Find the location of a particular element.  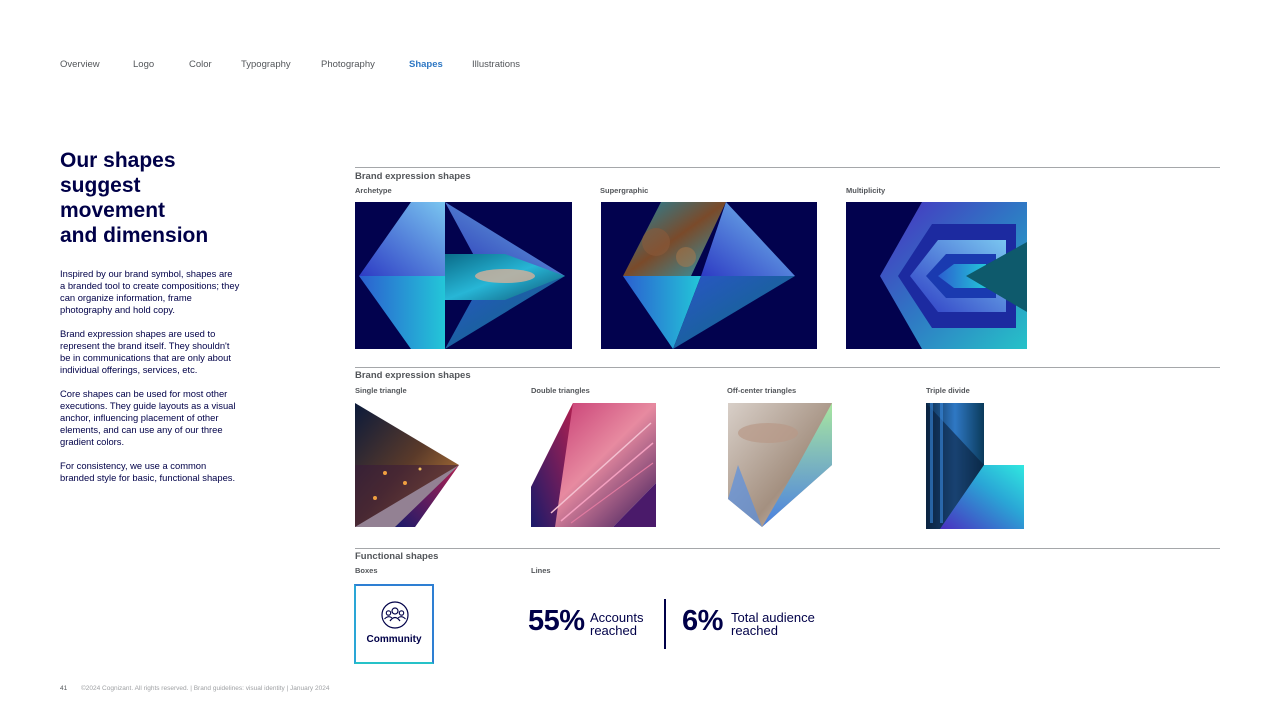

nav-logo: Logo is located at coordinates (143, 64).